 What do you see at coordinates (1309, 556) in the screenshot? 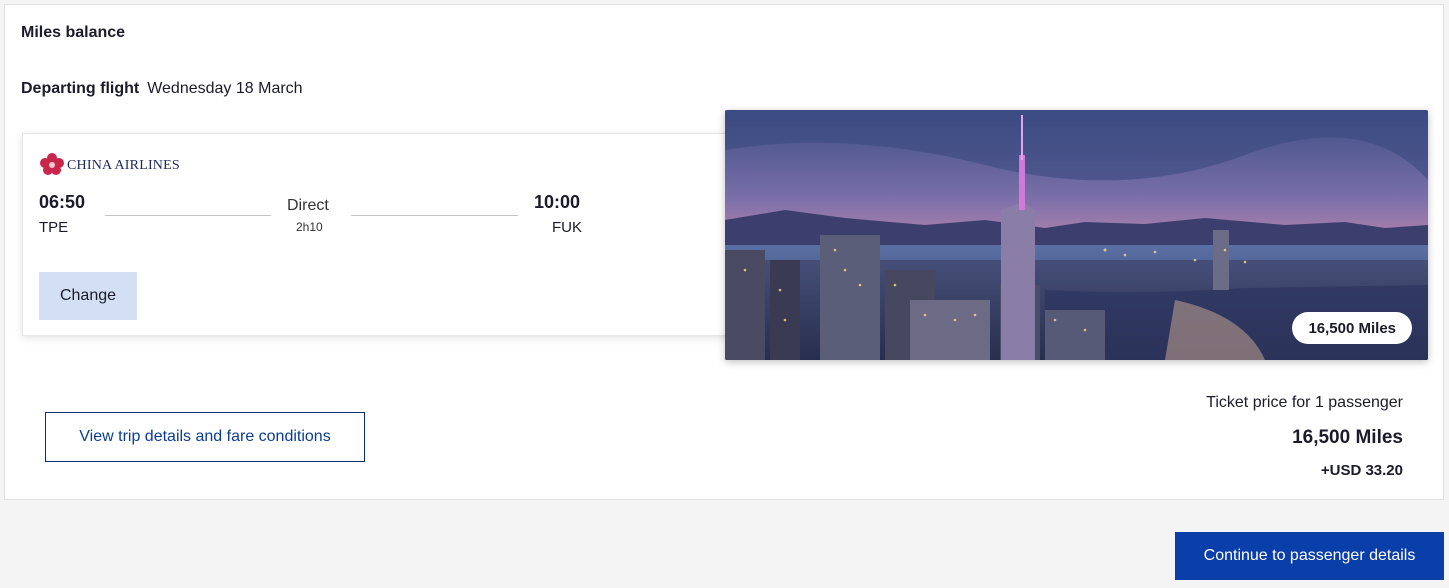
I see `continue-to-passenger-details-button: Continue to passenger details` at bounding box center [1309, 556].